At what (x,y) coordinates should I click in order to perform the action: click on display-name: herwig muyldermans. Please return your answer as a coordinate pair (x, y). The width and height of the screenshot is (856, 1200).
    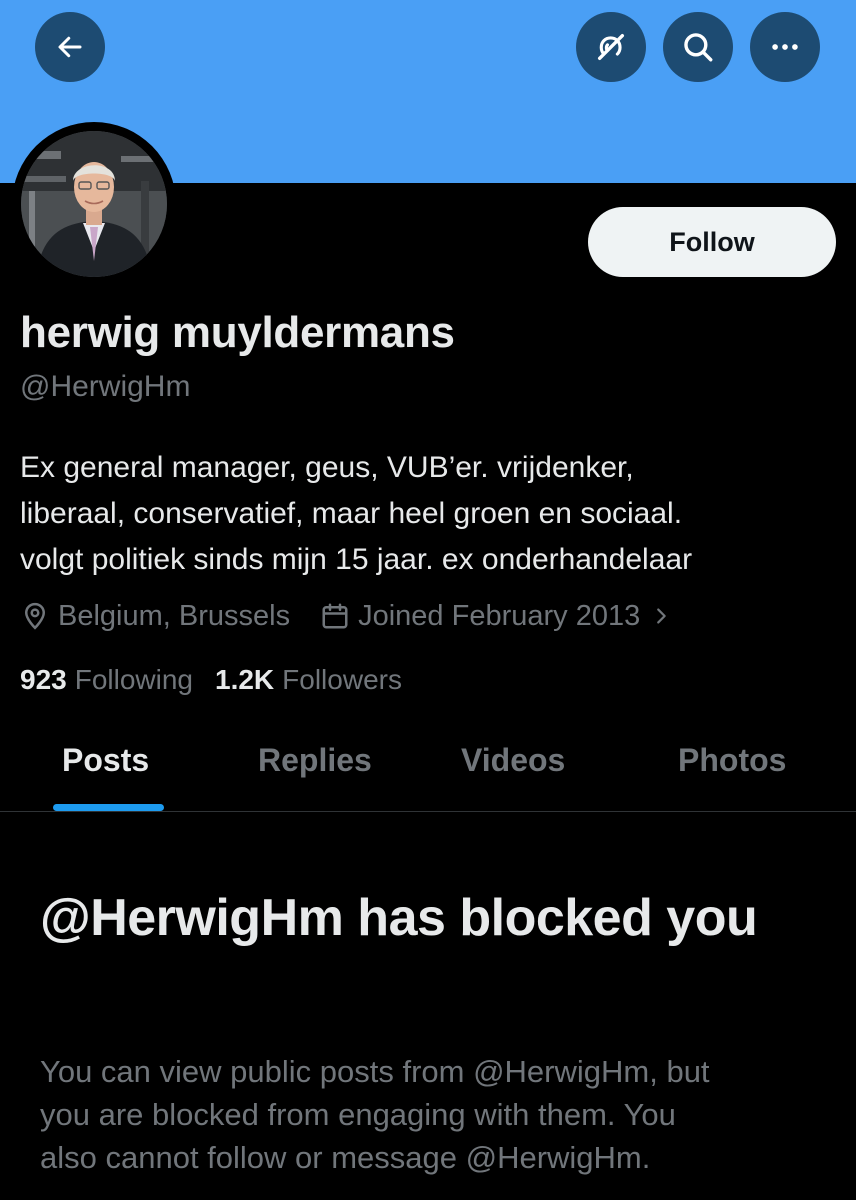
    Looking at the image, I should click on (237, 332).